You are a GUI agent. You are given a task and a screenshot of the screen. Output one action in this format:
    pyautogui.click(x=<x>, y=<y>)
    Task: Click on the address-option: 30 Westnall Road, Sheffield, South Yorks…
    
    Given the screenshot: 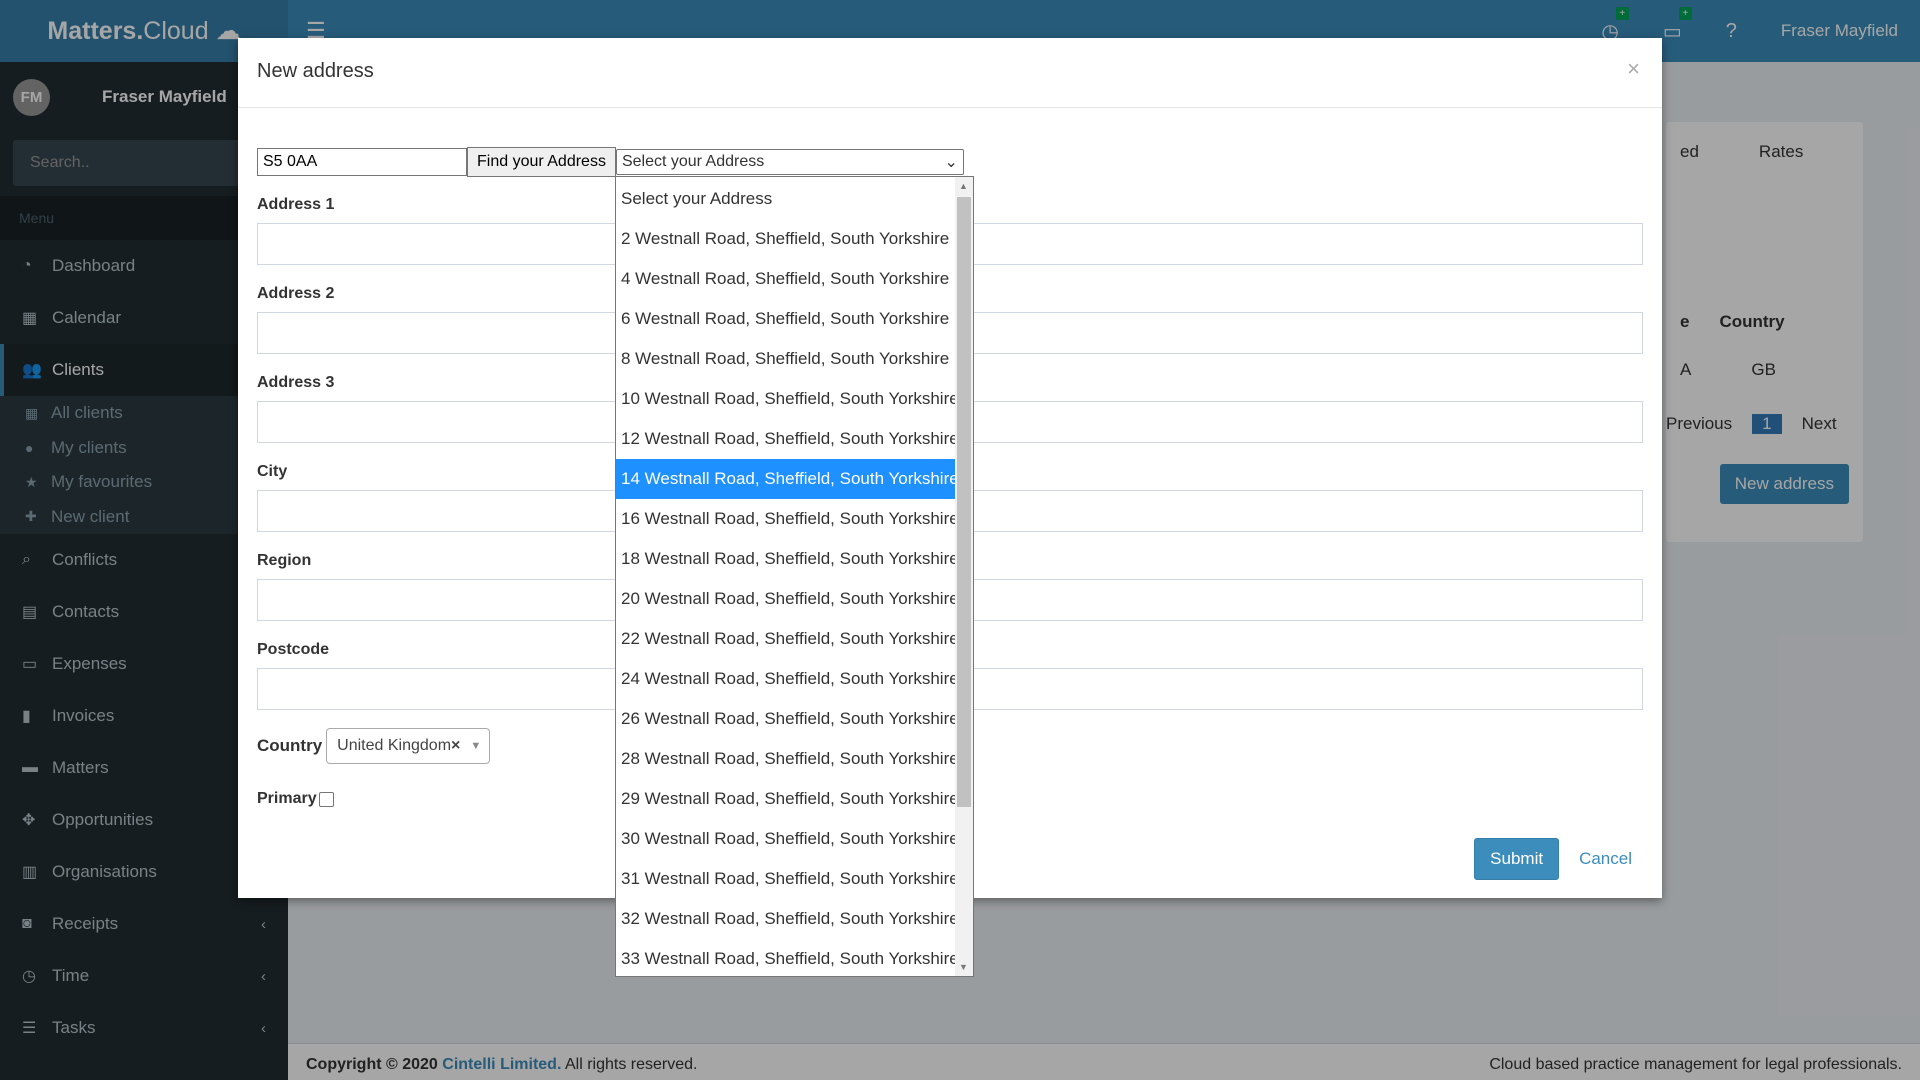 What is the action you would take?
    pyautogui.click(x=787, y=839)
    